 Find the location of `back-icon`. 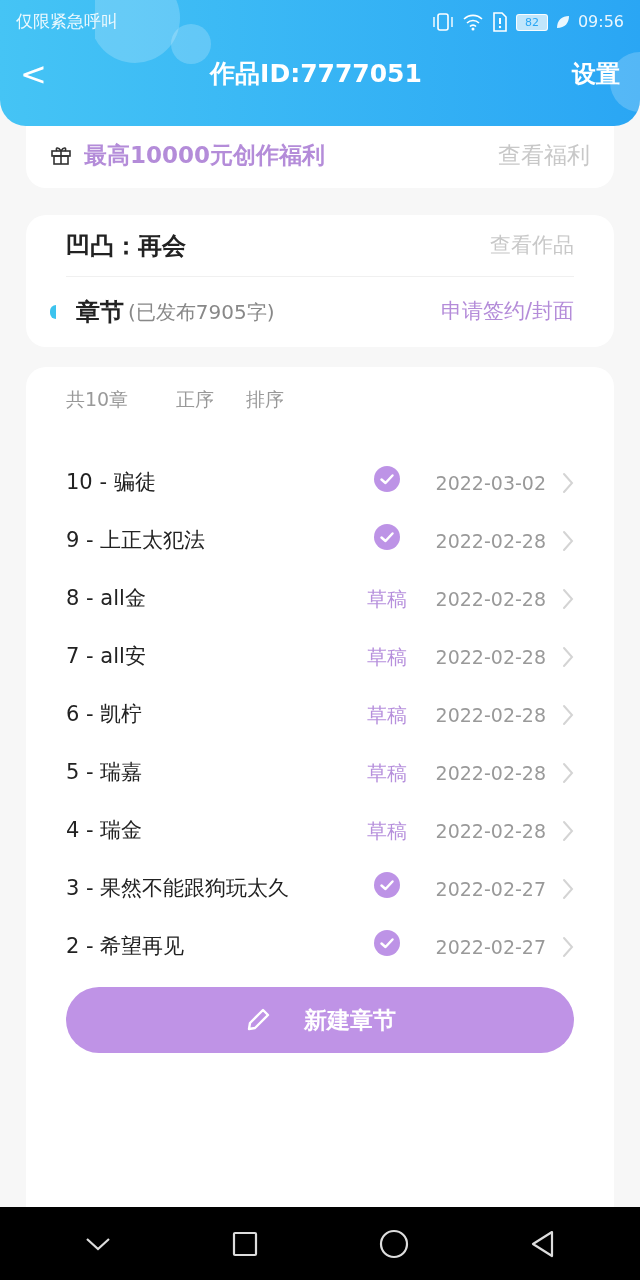

back-icon is located at coordinates (542, 1243).